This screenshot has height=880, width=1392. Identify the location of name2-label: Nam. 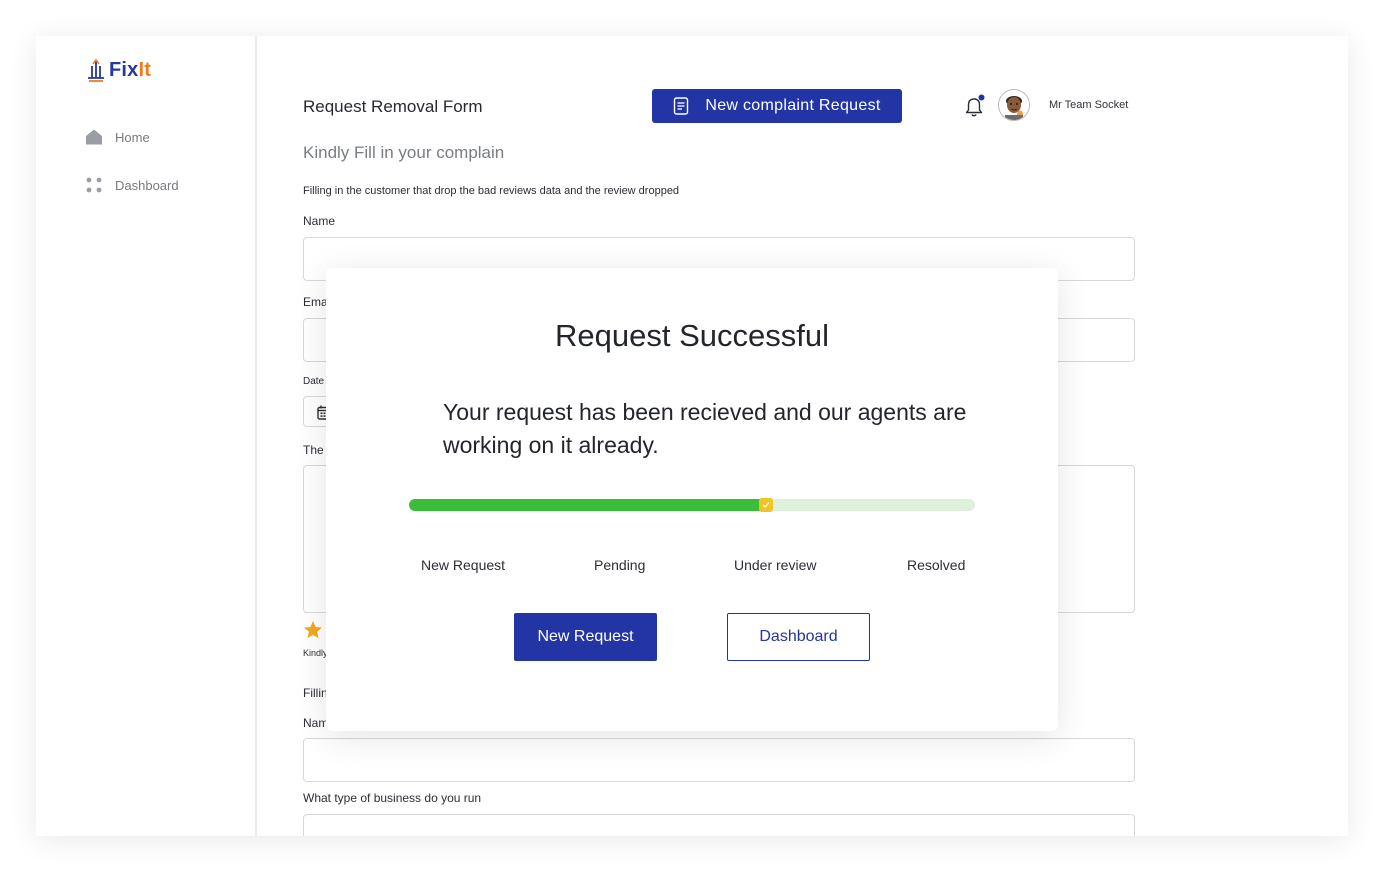
(316, 723).